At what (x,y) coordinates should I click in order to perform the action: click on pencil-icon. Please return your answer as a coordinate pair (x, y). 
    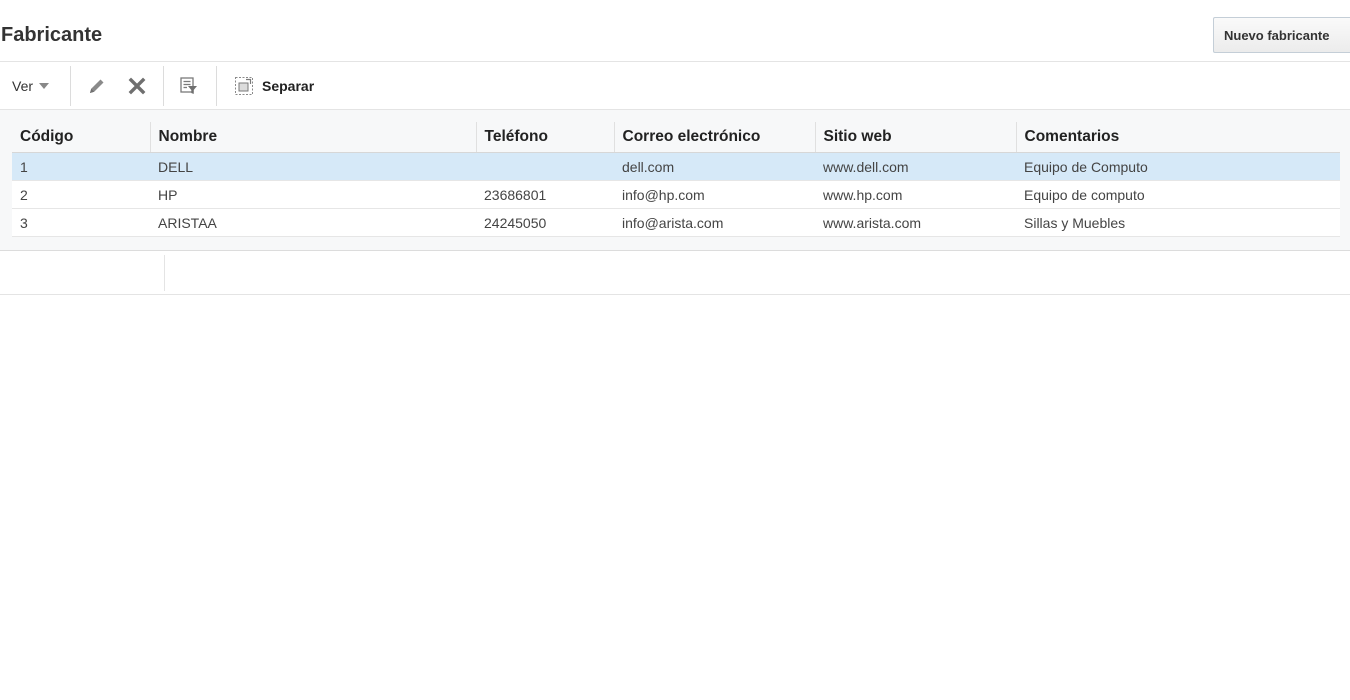
    Looking at the image, I should click on (97, 86).